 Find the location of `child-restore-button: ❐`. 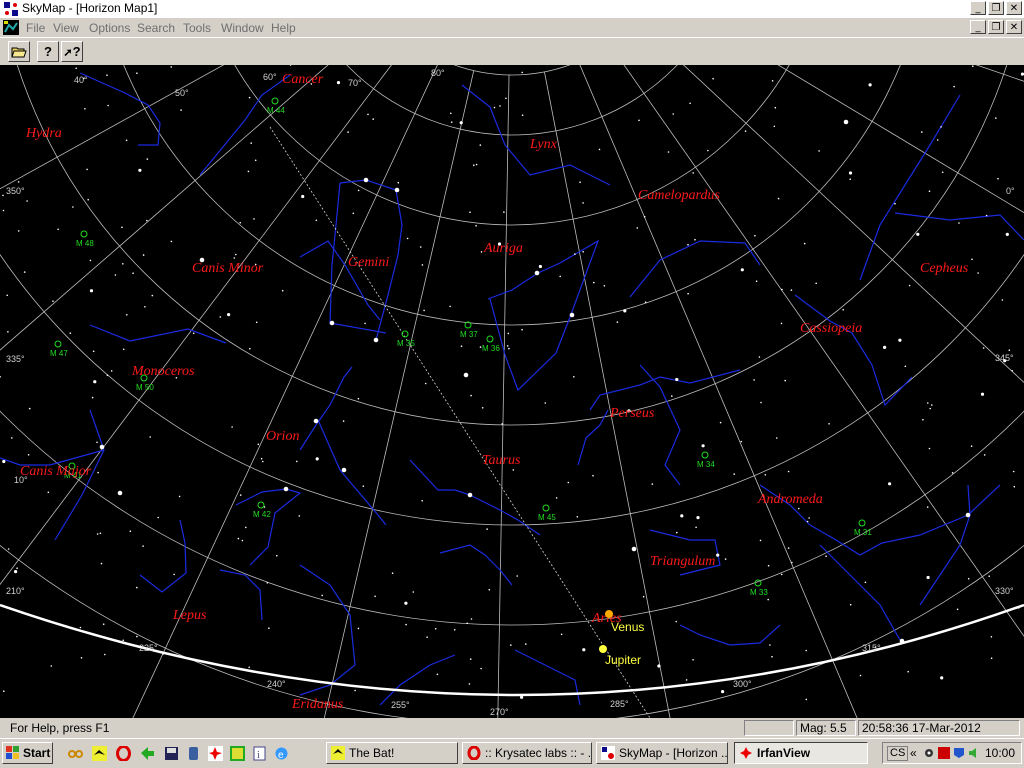

child-restore-button: ❐ is located at coordinates (996, 27).